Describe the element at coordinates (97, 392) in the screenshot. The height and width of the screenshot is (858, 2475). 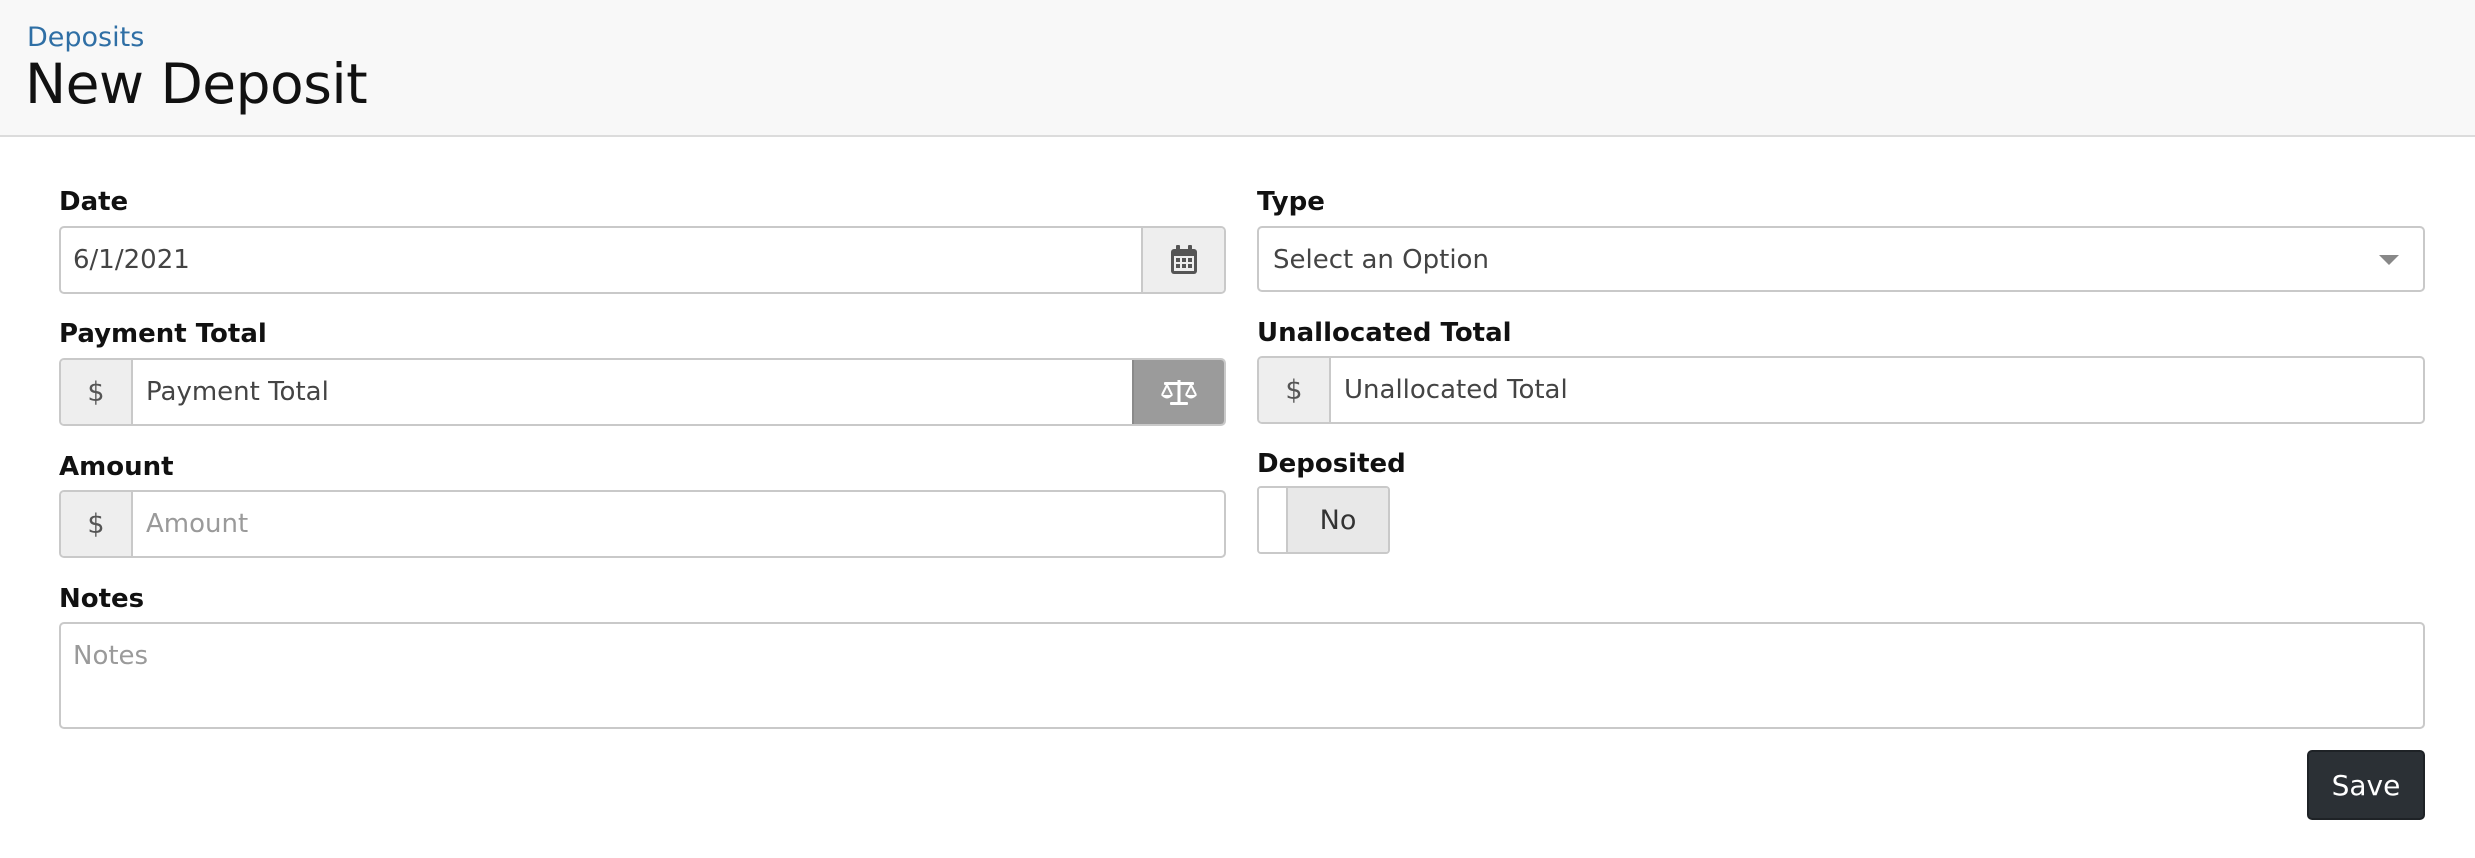
I see `payment-total-currency-addon: $` at that location.